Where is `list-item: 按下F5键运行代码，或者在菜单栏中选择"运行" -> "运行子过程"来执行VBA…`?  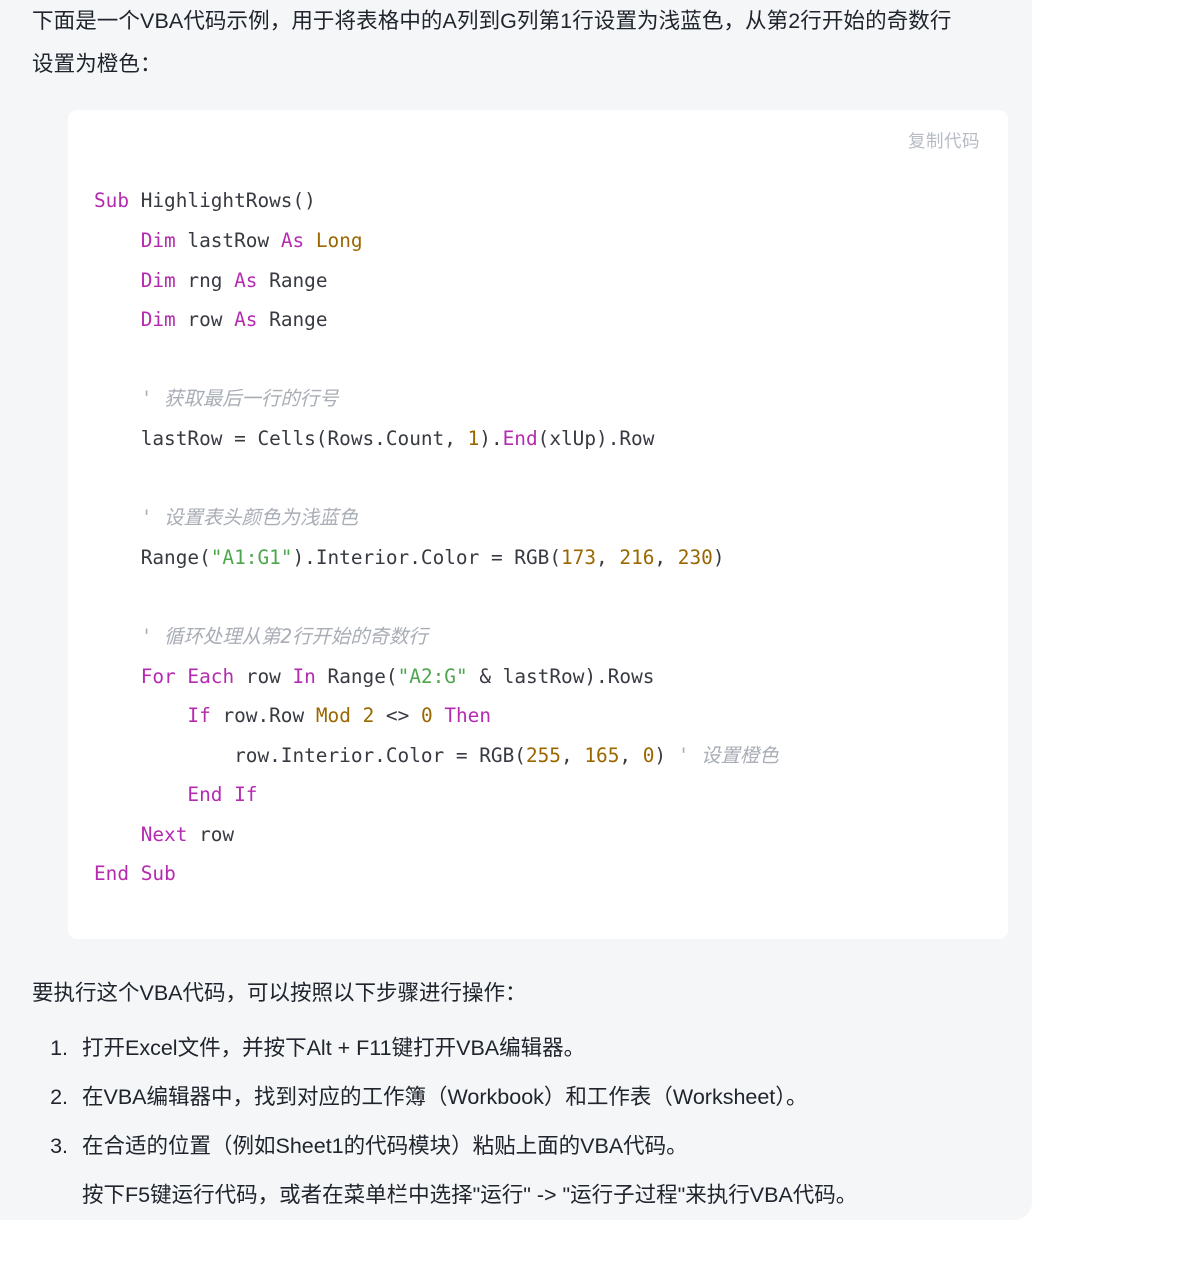
list-item: 按下F5键运行代码，或者在菜单栏中选择"运行" -> "运行子过程"来执行VBA… is located at coordinates (537, 1195).